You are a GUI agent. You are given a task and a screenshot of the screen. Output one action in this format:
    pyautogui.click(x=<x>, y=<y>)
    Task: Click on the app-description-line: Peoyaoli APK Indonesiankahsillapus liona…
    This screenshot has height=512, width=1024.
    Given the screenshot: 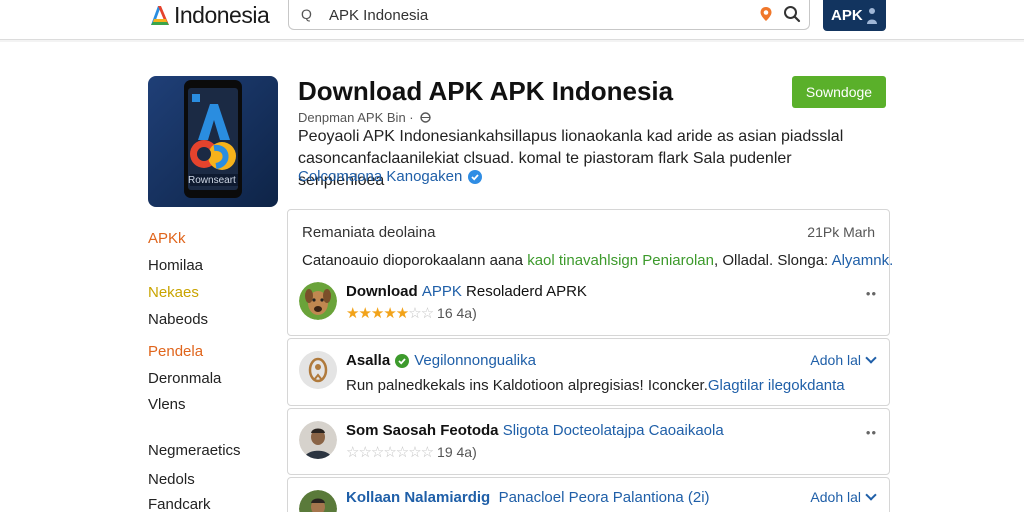 What is the action you would take?
    pyautogui.click(x=571, y=136)
    